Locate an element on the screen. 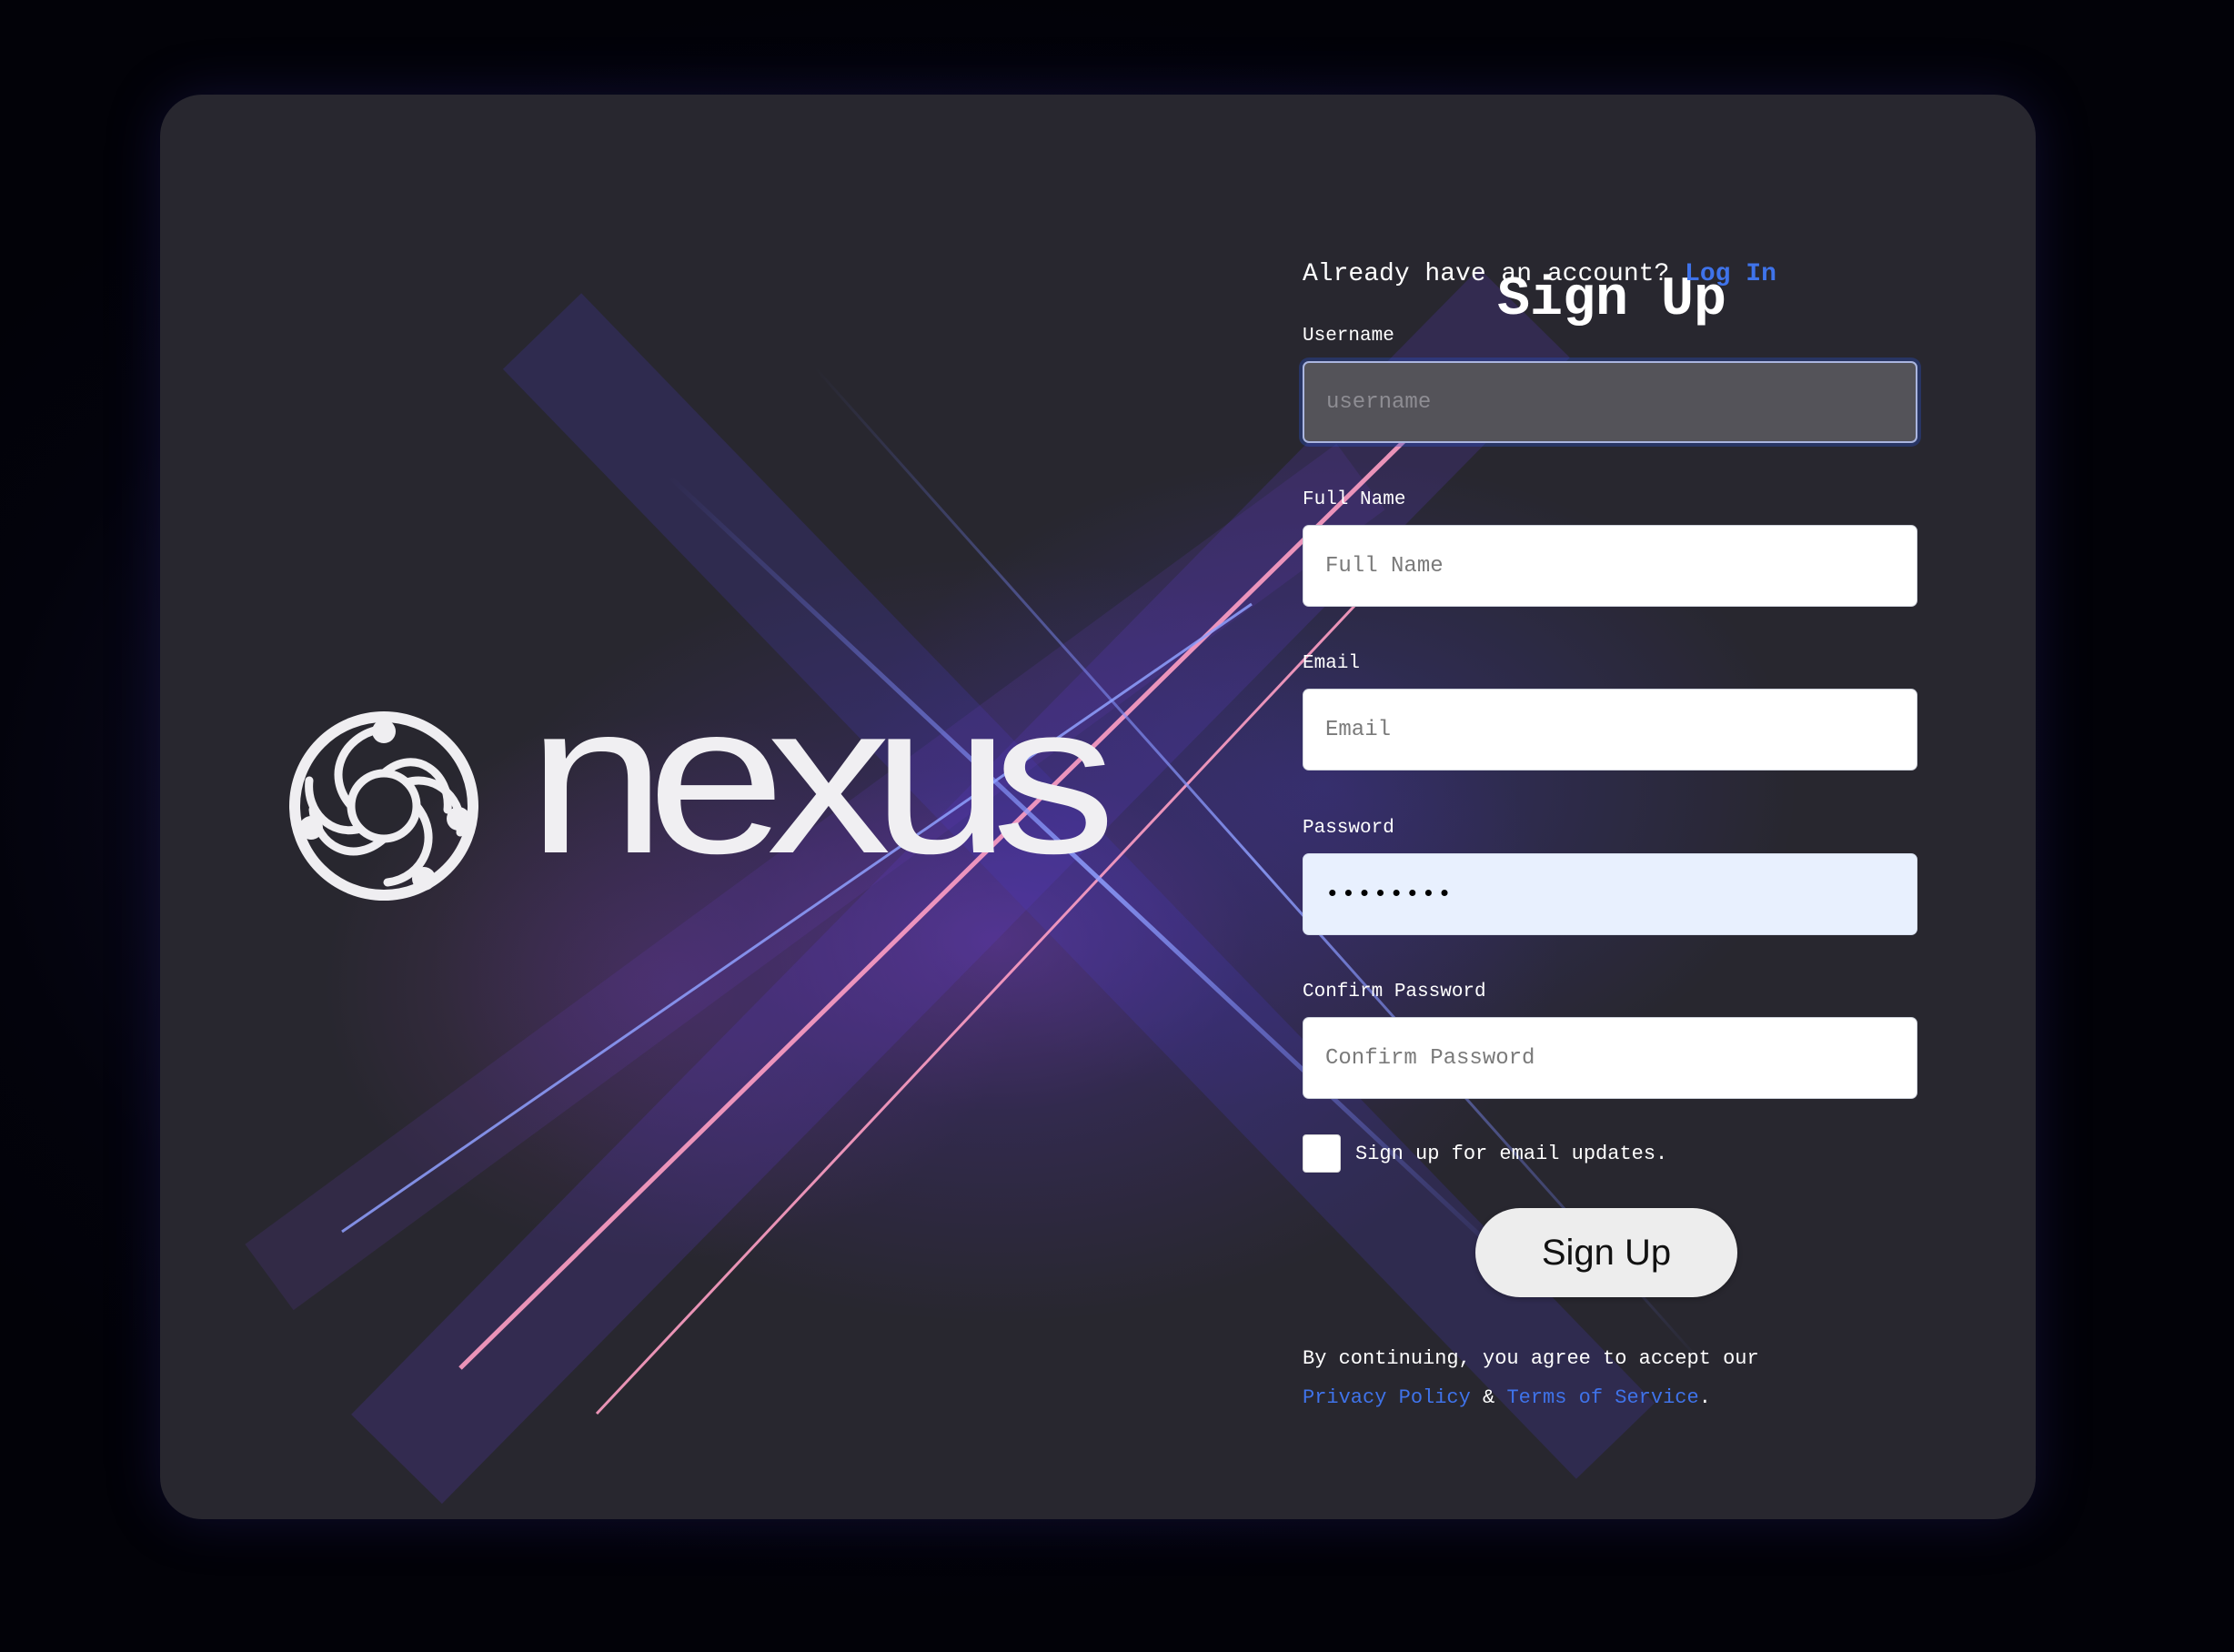 Image resolution: width=2234 pixels, height=1652 pixels. username-label: Username is located at coordinates (1348, 336).